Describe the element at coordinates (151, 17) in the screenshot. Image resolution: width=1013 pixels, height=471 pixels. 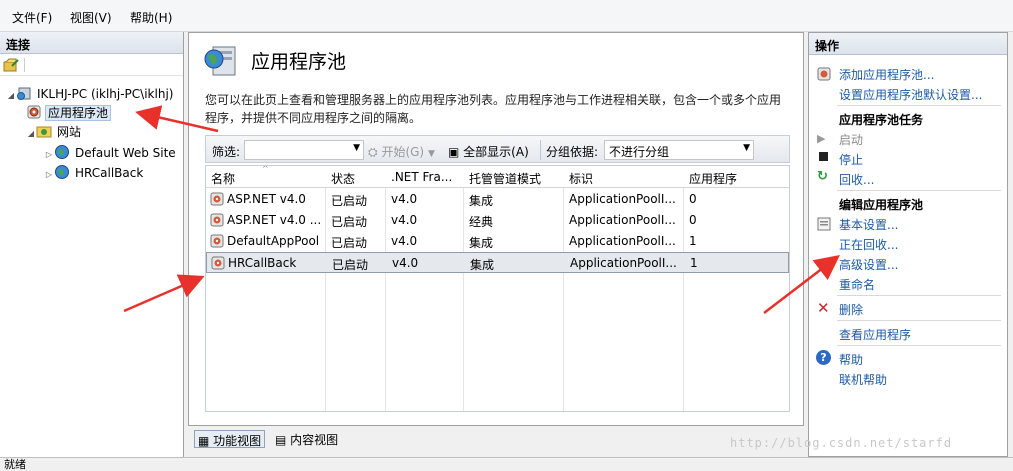
I see `menu-help: 帮助(H)` at that location.